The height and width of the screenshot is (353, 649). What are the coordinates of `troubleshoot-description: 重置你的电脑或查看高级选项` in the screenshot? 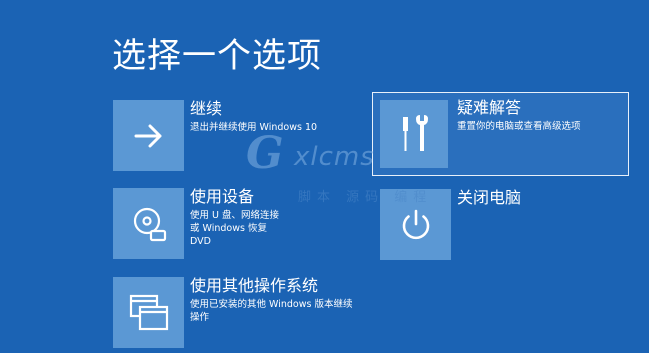 It's located at (519, 126).